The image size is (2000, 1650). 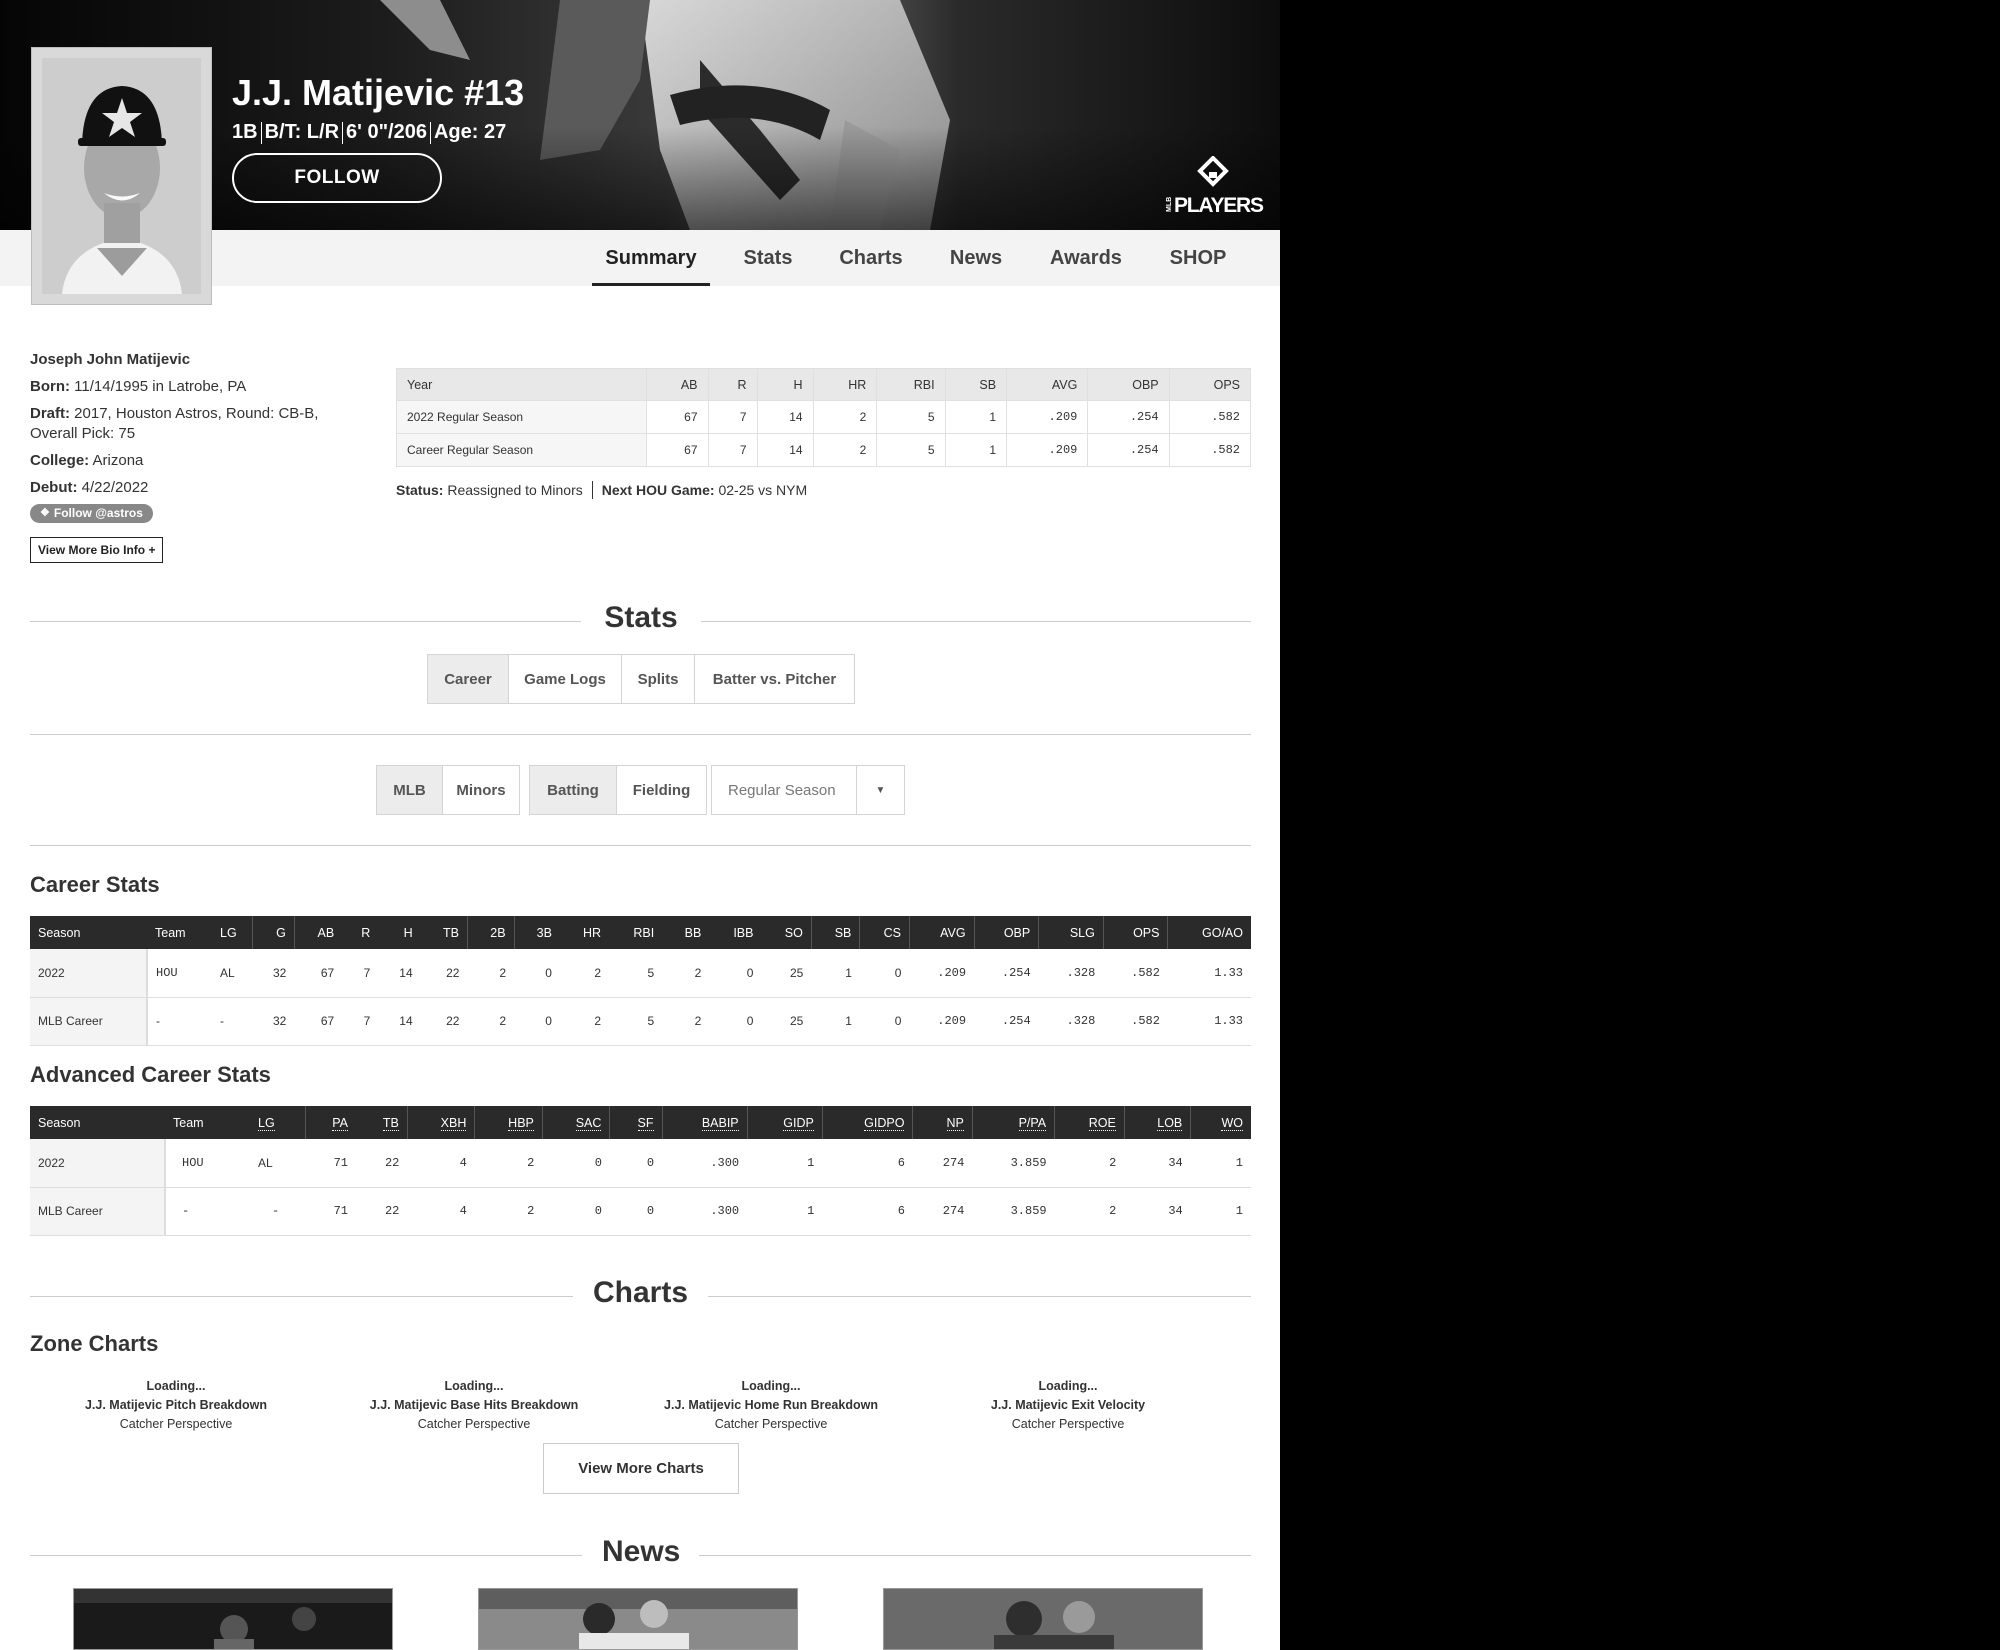 What do you see at coordinates (658, 679) in the screenshot?
I see `tab-splits: Splits` at bounding box center [658, 679].